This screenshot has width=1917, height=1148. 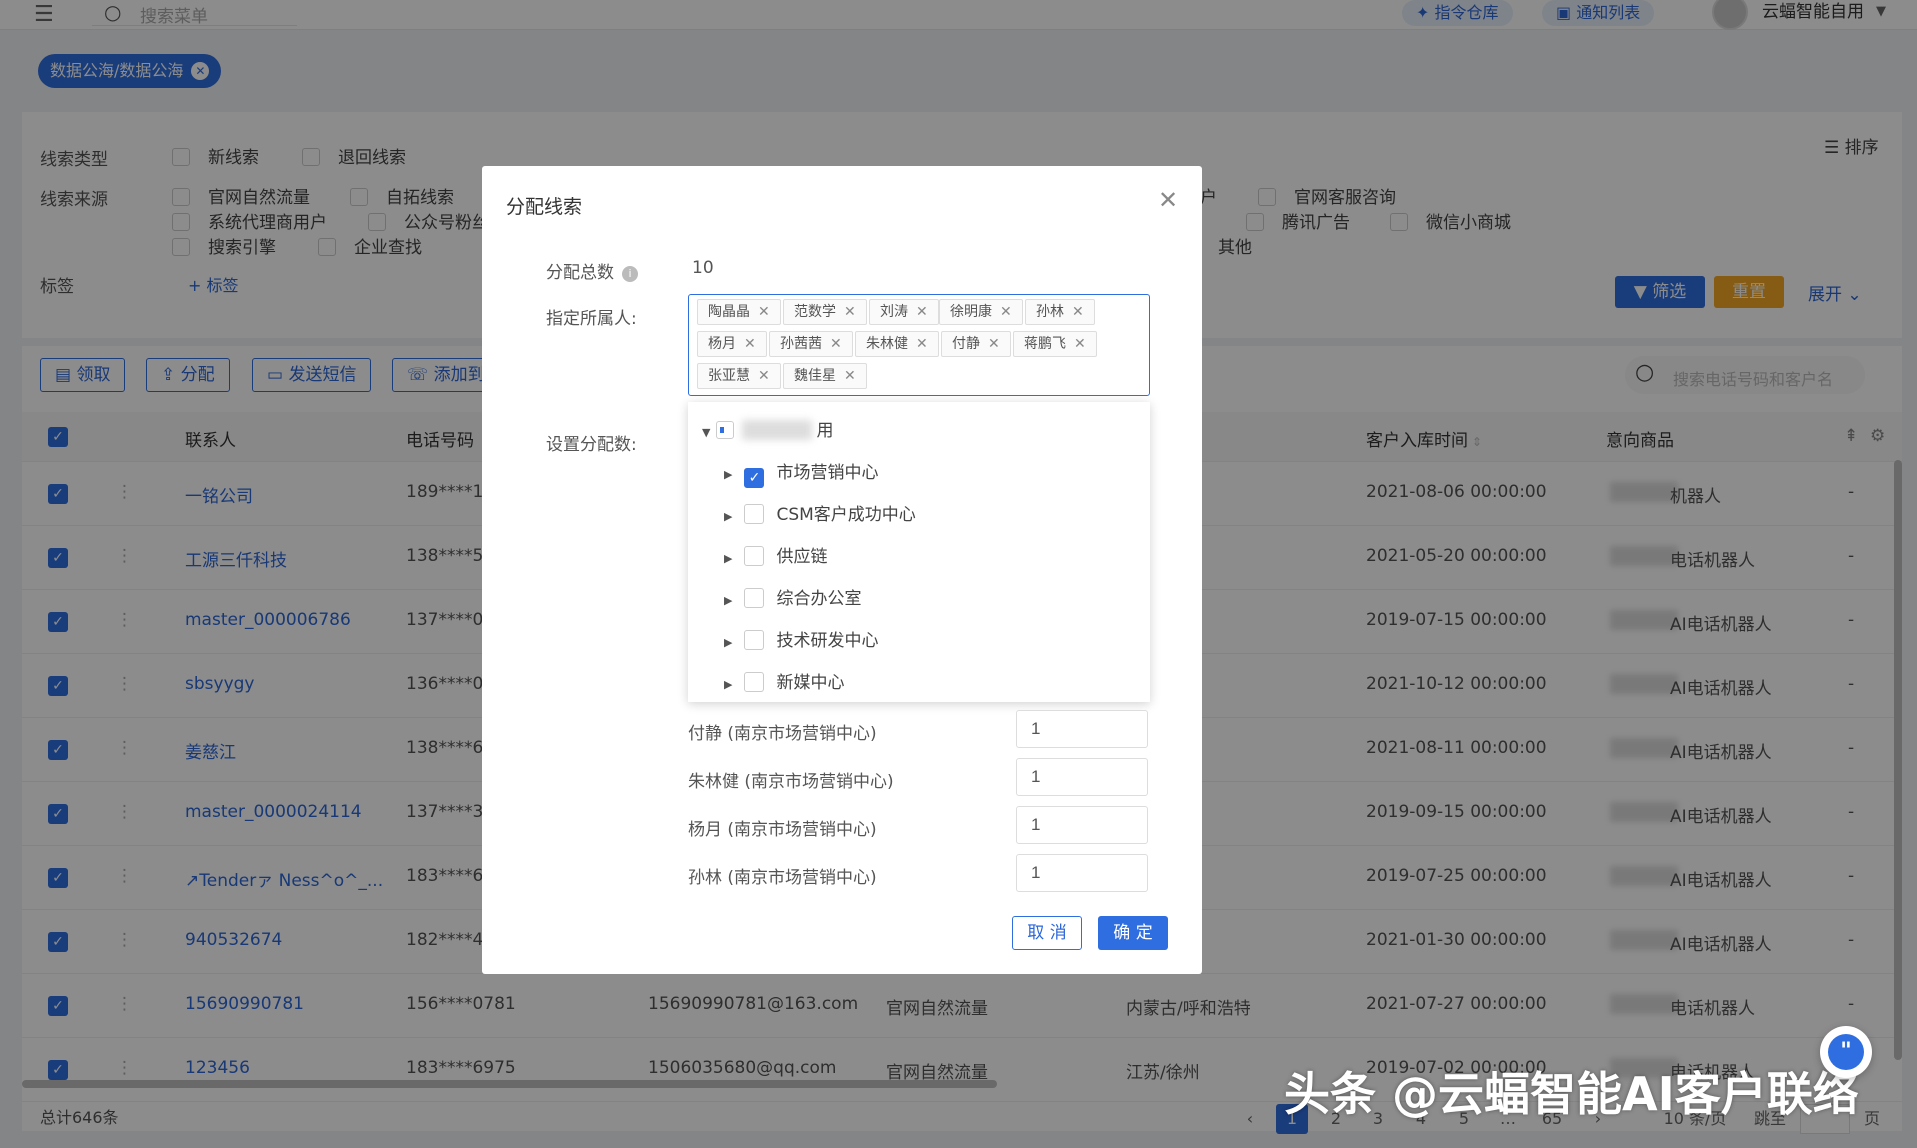 I want to click on owner-chip: 陶晶晶 ✕, so click(x=739, y=312).